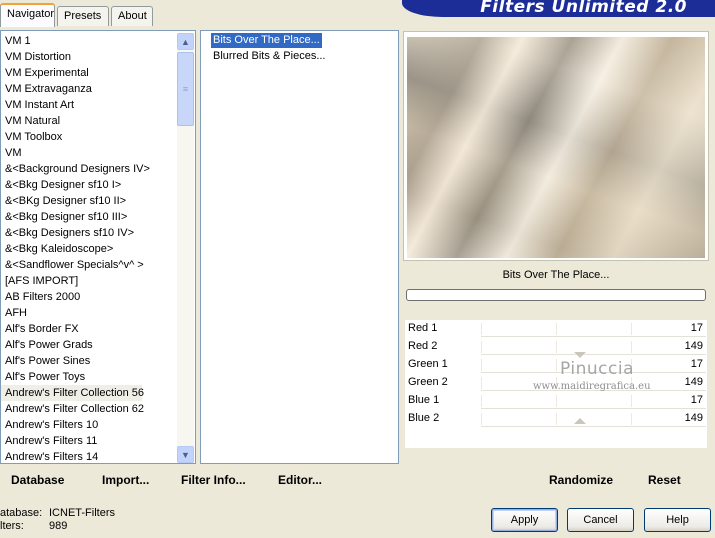 The image size is (715, 538). What do you see at coordinates (428, 382) in the screenshot?
I see `parameter-label: Green 2` at bounding box center [428, 382].